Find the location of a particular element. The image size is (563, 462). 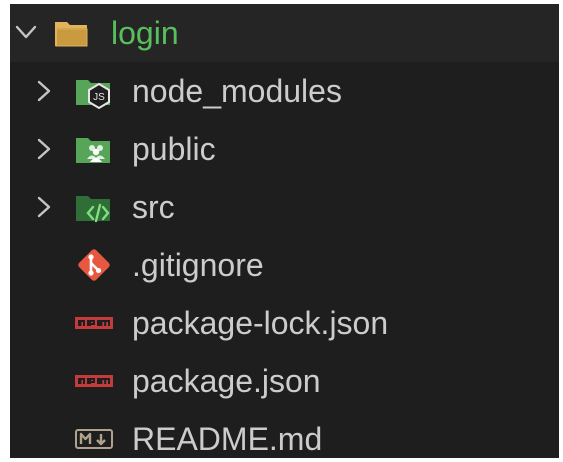

tree-item-package-json: package.json is located at coordinates (284, 381).